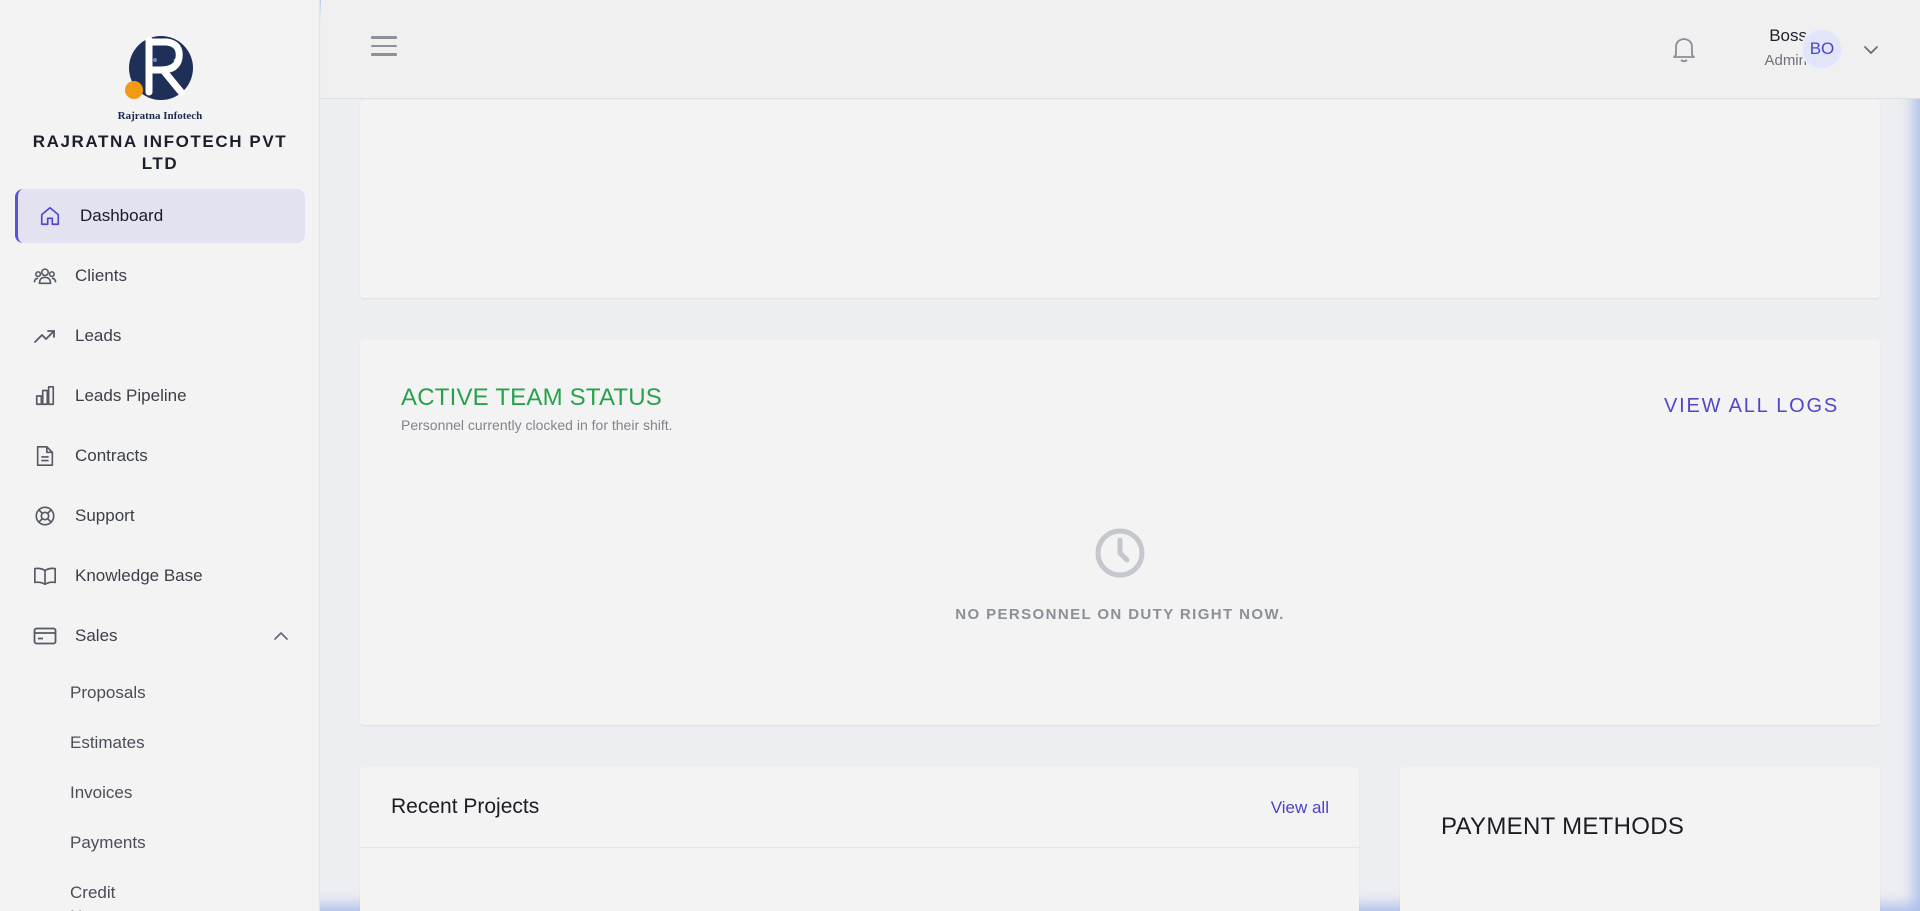 This screenshot has height=911, width=1920. I want to click on user-role: Admin, so click(1785, 60).